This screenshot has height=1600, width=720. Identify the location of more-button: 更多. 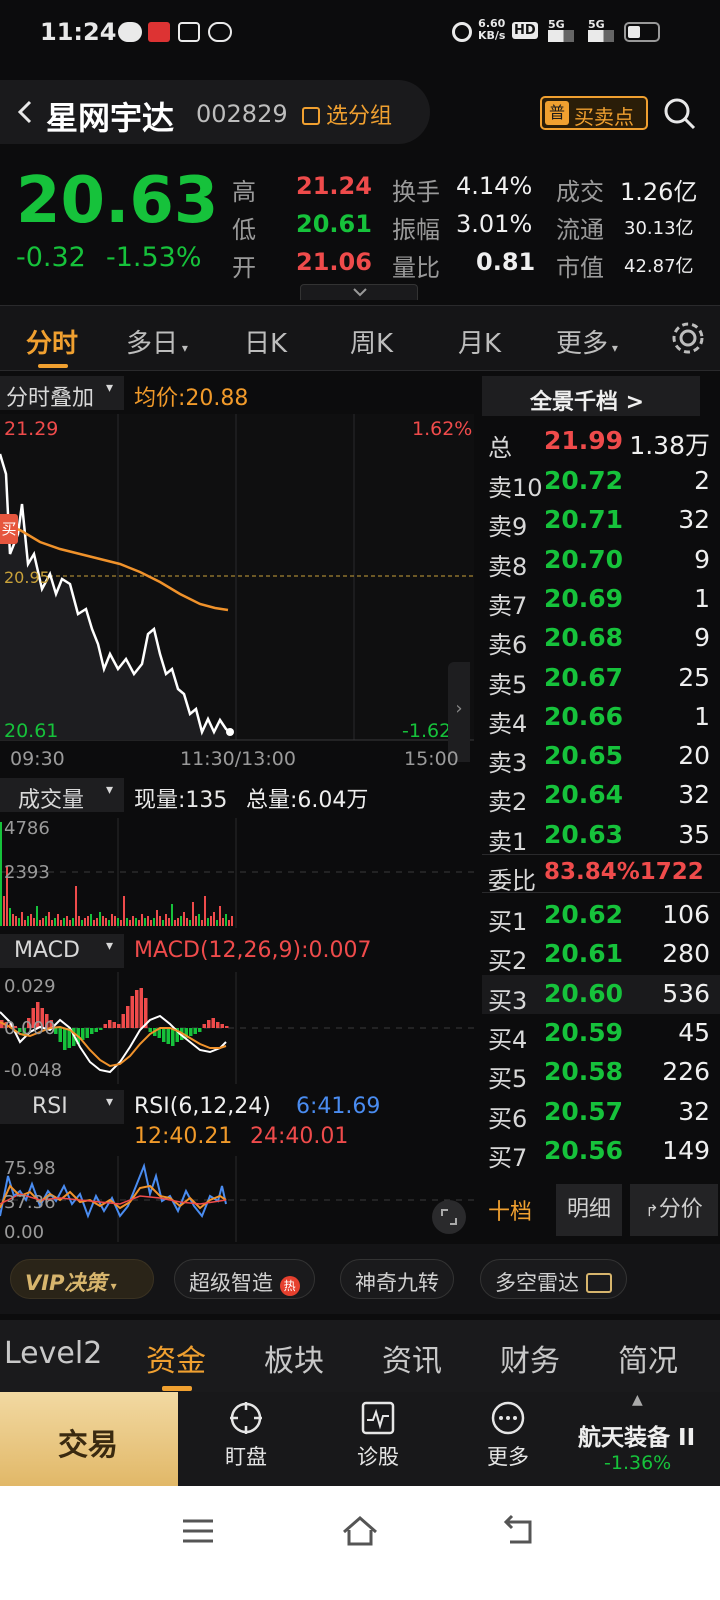
(508, 1435).